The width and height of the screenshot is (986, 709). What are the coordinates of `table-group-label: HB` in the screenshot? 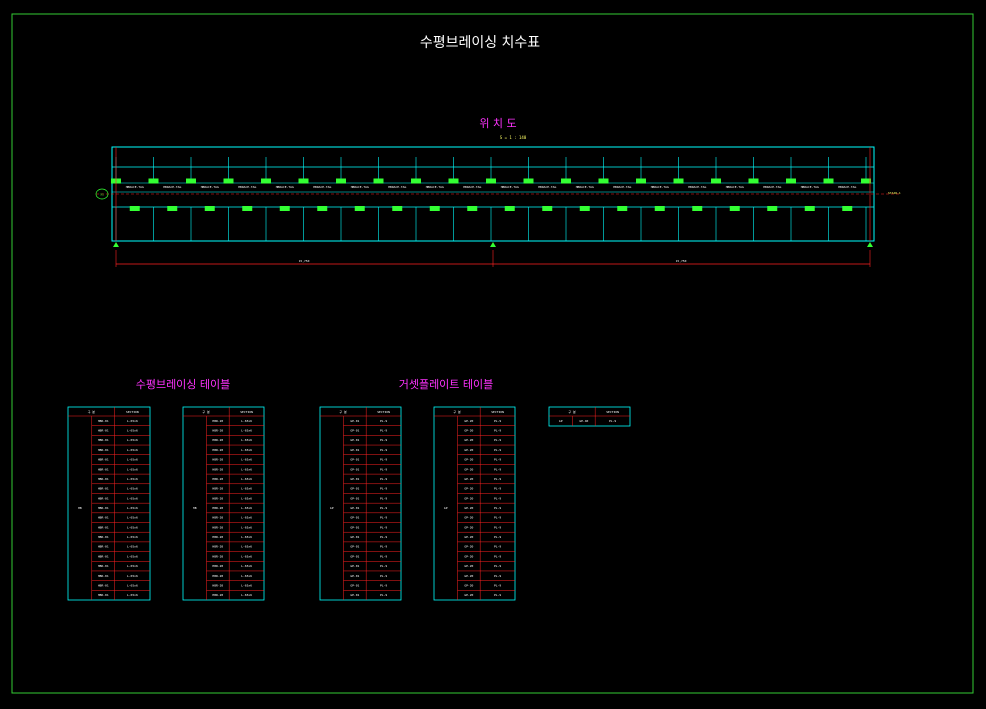 It's located at (80, 508).